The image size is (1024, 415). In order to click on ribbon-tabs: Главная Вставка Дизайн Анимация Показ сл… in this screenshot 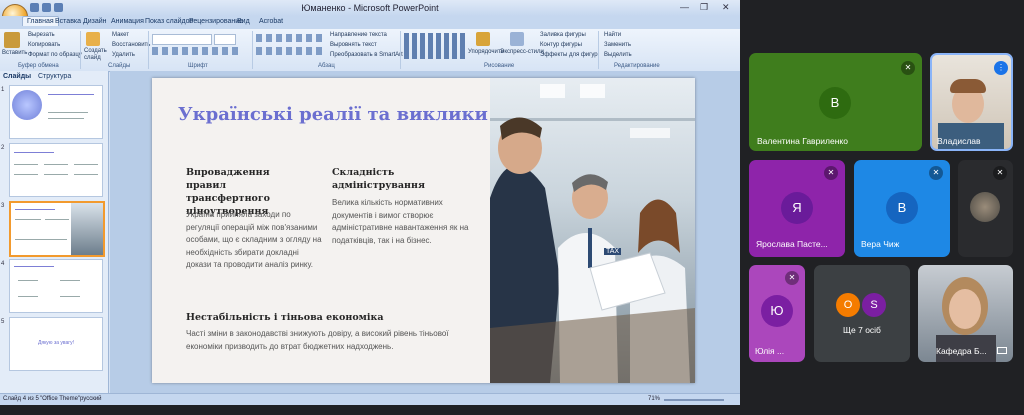, I will do `click(370, 22)`.